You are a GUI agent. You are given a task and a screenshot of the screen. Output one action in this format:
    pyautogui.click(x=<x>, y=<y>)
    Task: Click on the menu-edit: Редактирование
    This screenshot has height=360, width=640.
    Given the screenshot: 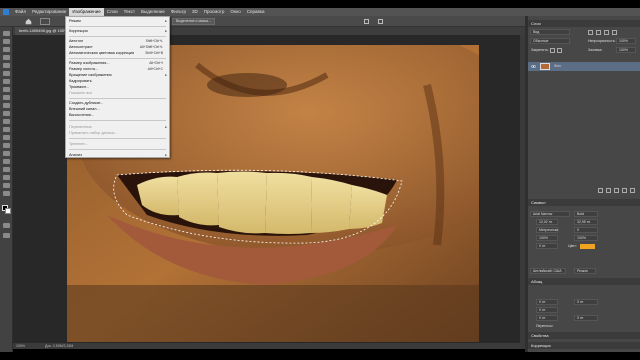 What is the action you would take?
    pyautogui.click(x=49, y=12)
    